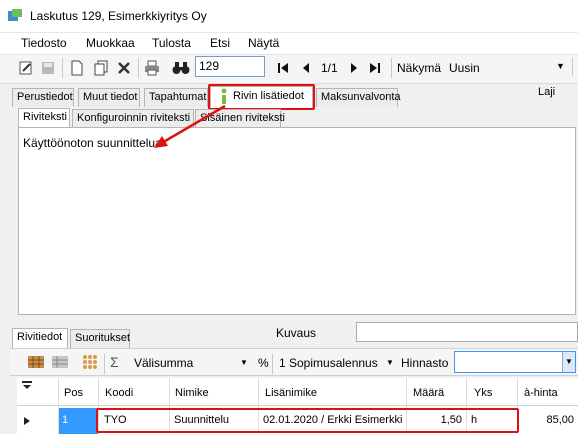 This screenshot has width=578, height=434. What do you see at coordinates (428, 393) in the screenshot?
I see `column-header-maara: Määrä` at bounding box center [428, 393].